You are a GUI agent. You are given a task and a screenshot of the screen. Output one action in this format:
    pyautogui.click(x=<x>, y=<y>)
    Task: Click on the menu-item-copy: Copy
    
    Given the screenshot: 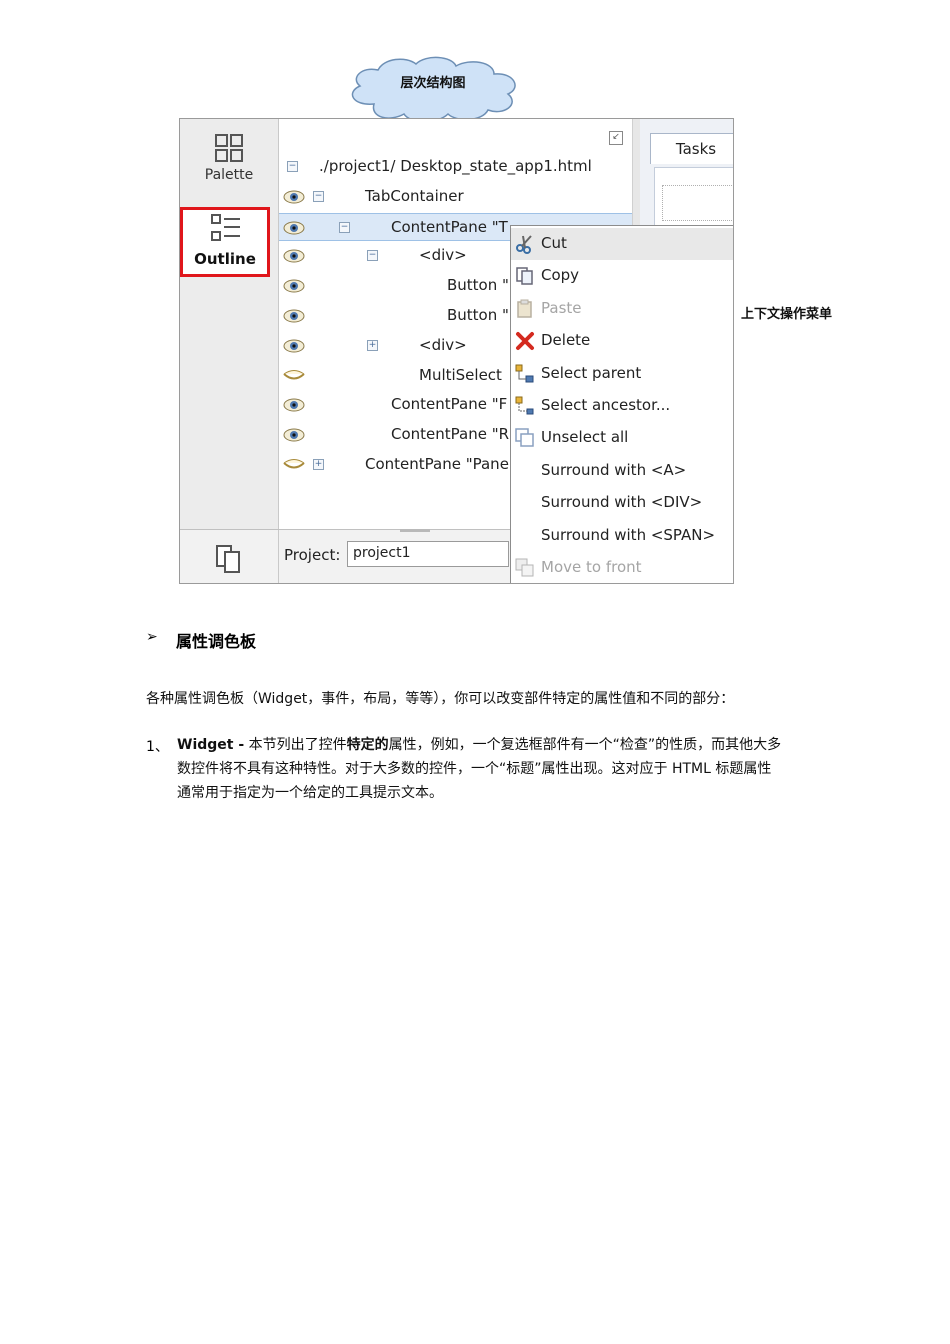 What is the action you would take?
    pyautogui.click(x=622, y=276)
    